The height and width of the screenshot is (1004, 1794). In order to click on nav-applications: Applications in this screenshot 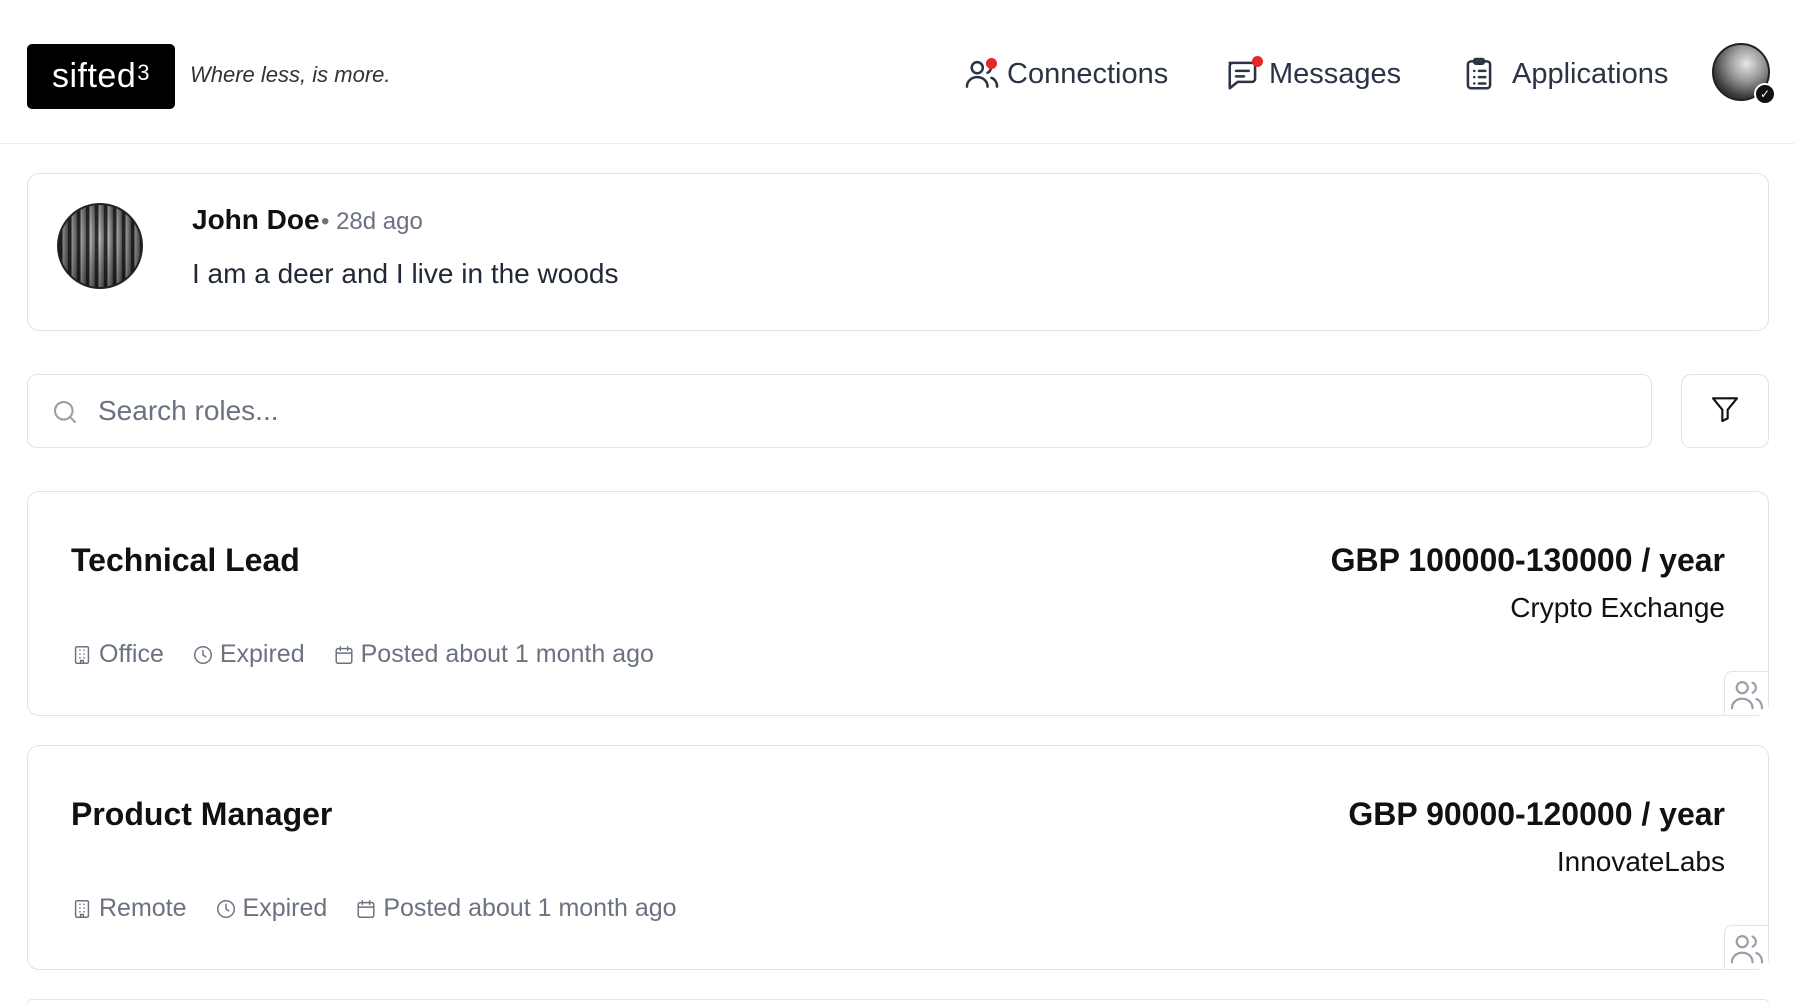, I will do `click(1564, 74)`.